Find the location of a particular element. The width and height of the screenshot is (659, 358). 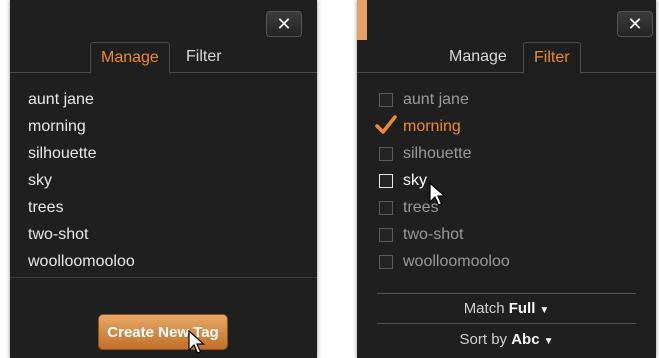

tag-item: trees is located at coordinates (163, 207).